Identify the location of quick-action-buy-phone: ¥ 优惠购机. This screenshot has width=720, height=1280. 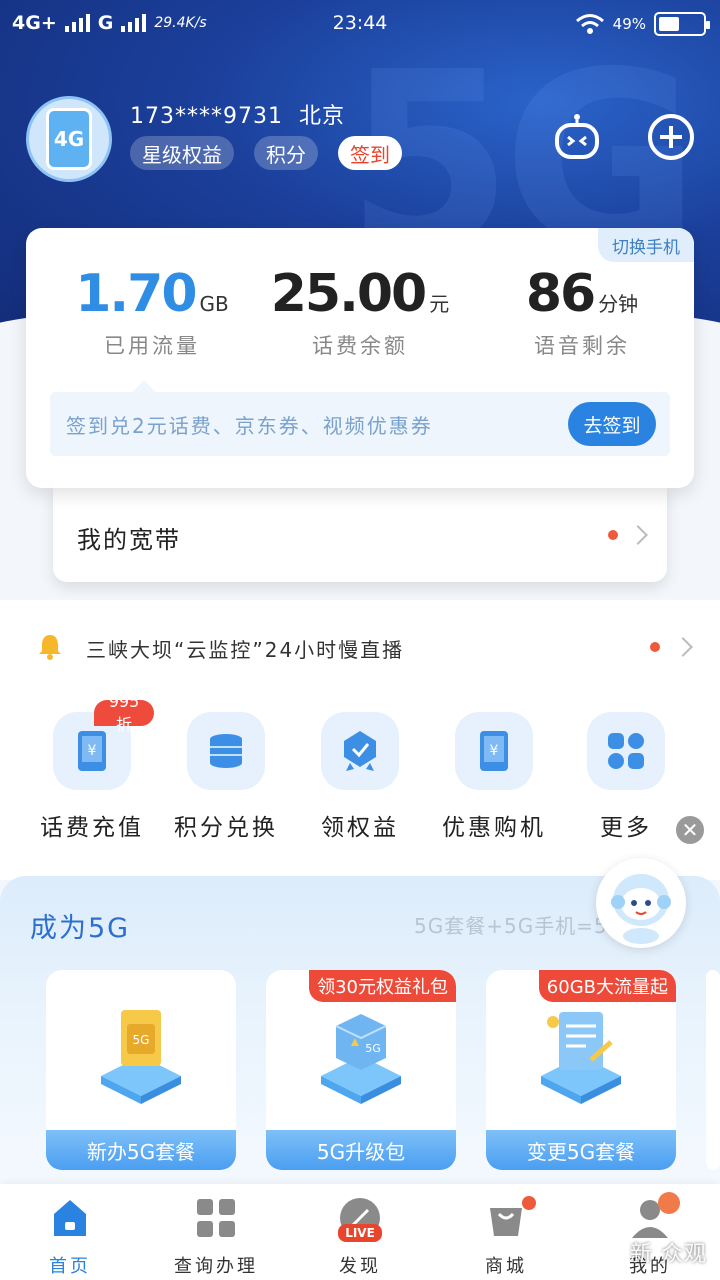
(494, 777).